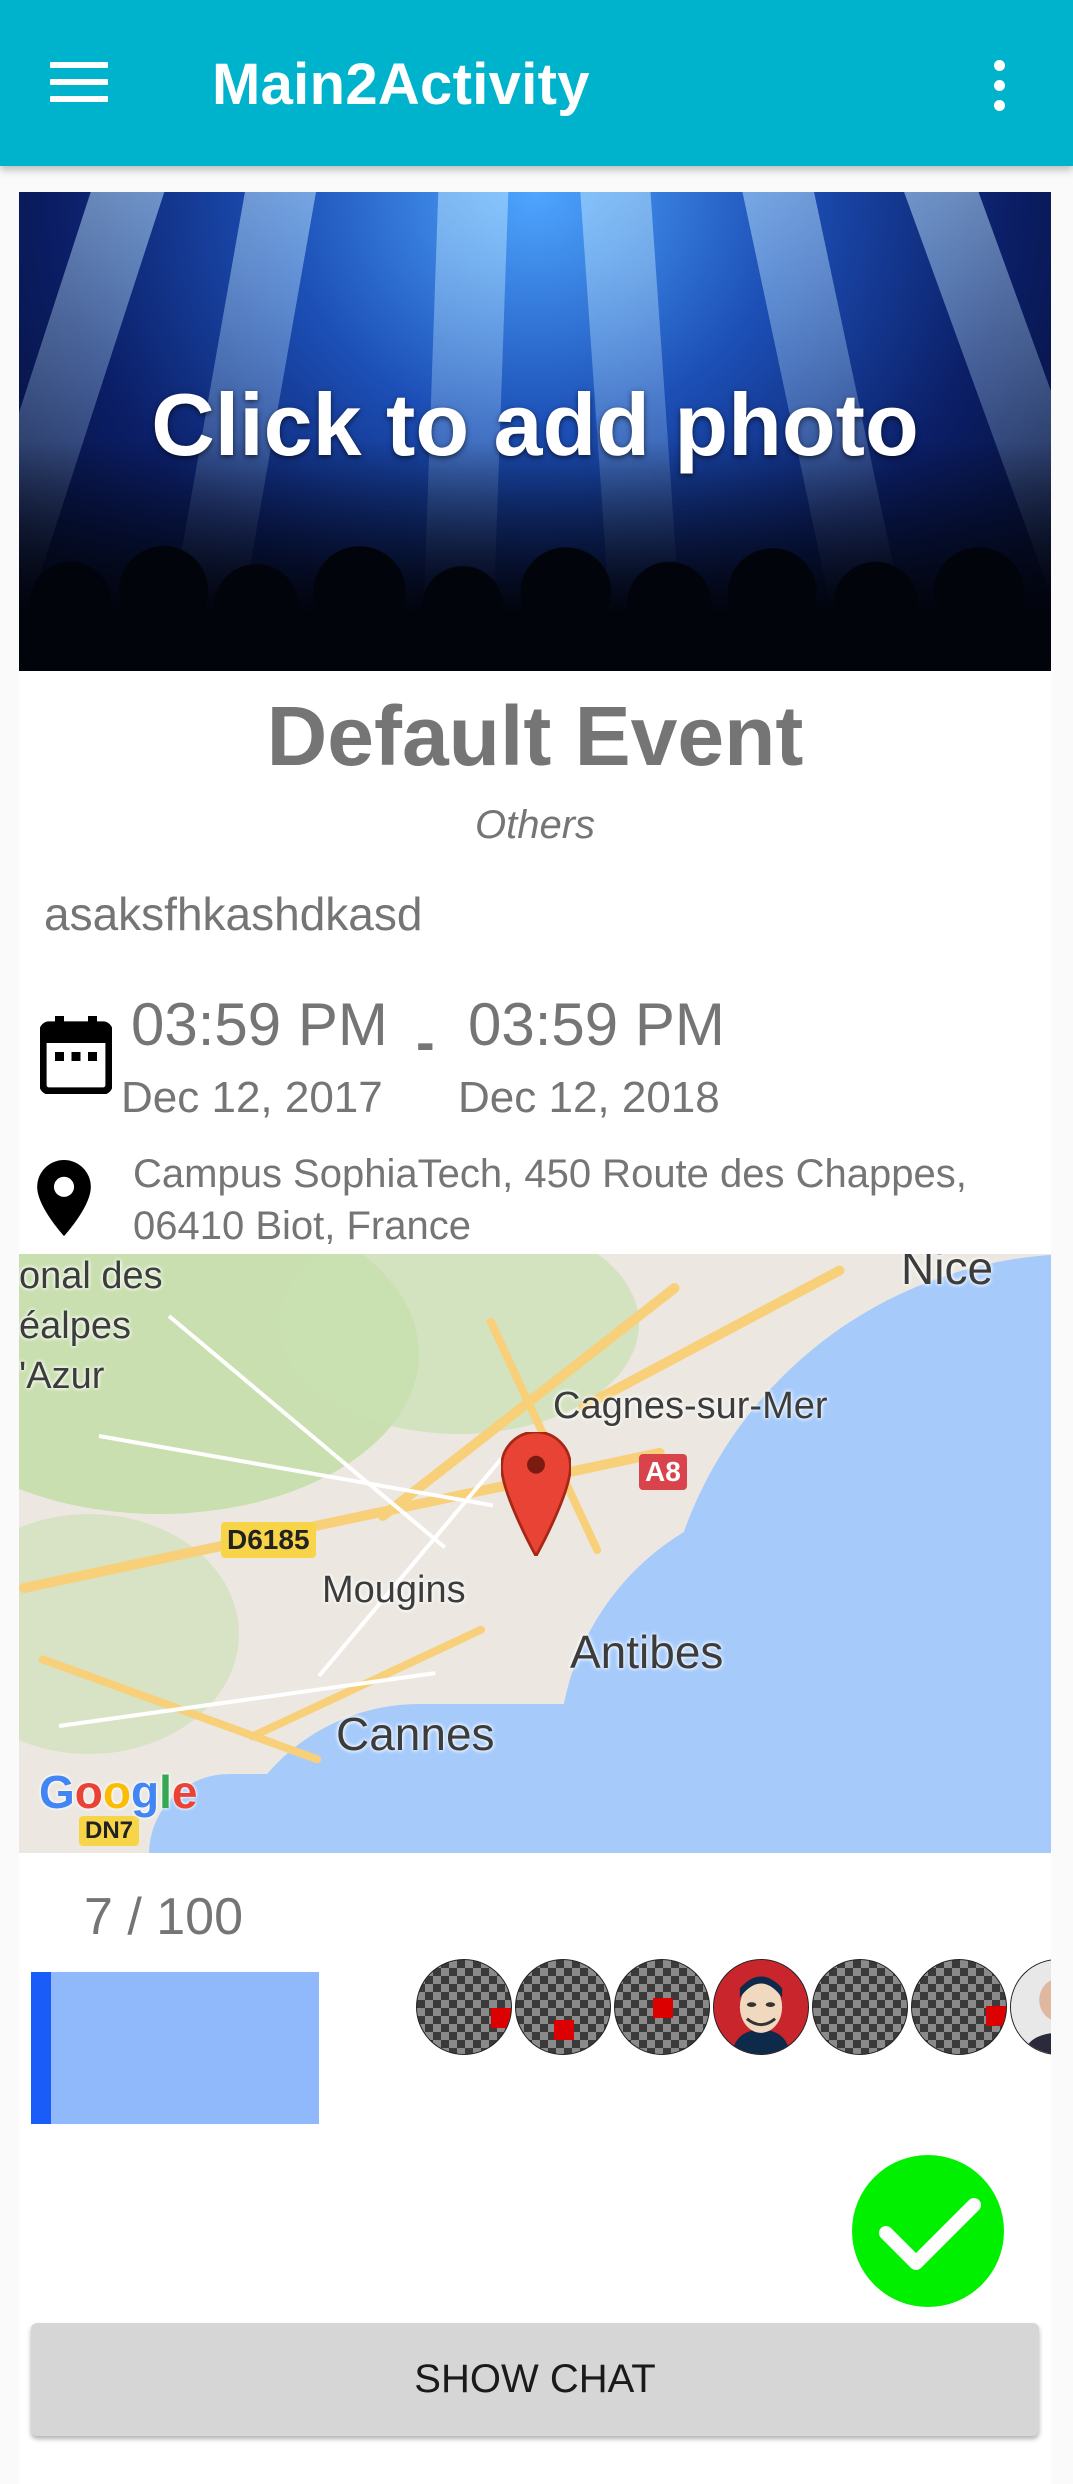 Image resolution: width=1073 pixels, height=2484 pixels. Describe the element at coordinates (535, 736) in the screenshot. I see `event-title: Default Event` at that location.